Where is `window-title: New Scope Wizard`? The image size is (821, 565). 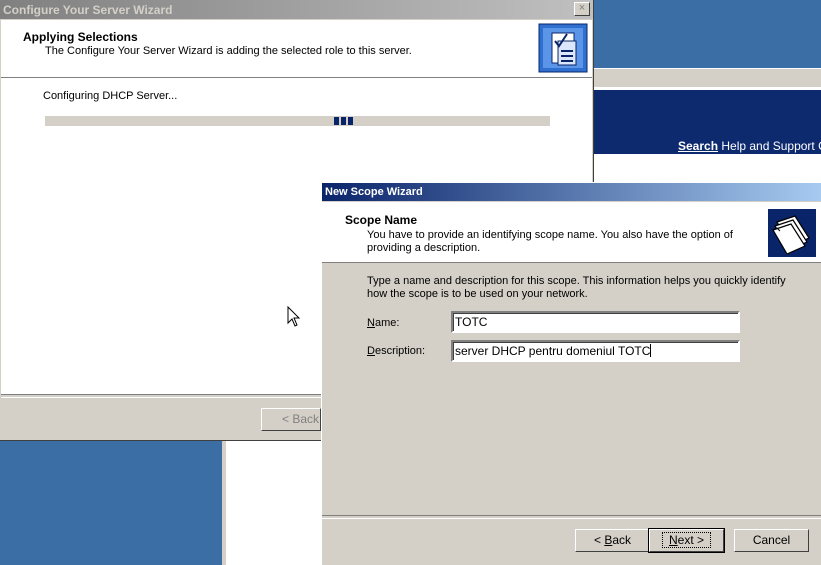
window-title: New Scope Wizard is located at coordinates (374, 192).